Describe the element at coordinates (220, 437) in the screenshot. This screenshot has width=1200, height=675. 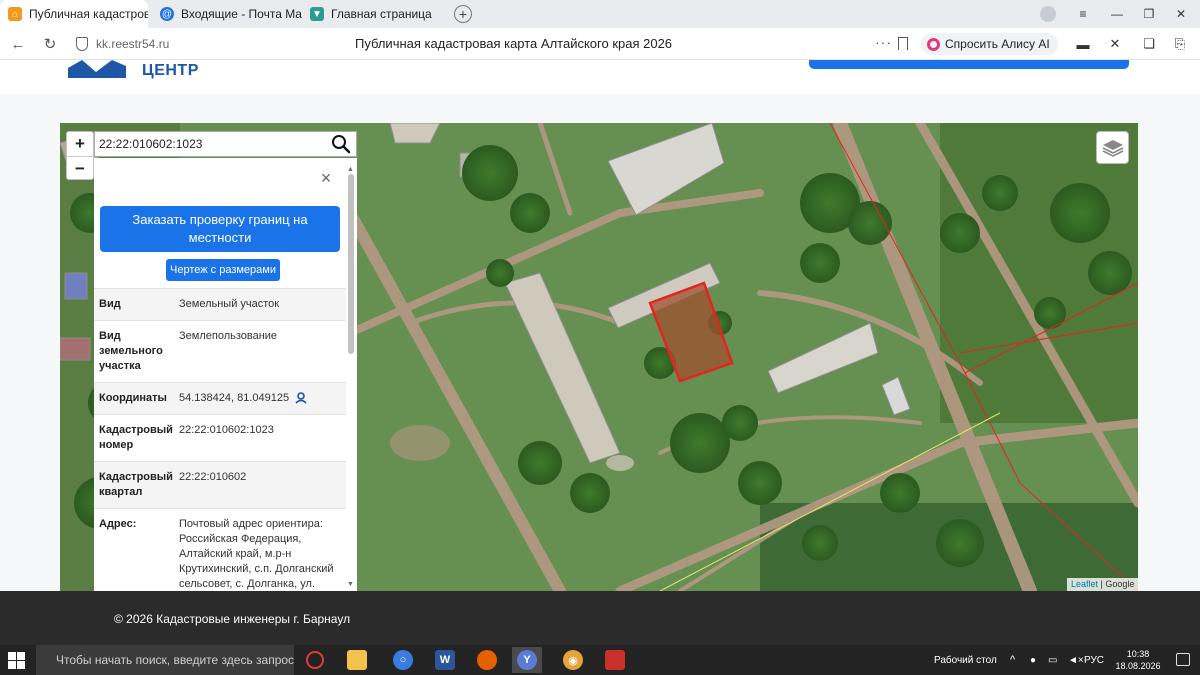
I see `table-row: Кадастровый номер 22:22:010602:1023` at that location.